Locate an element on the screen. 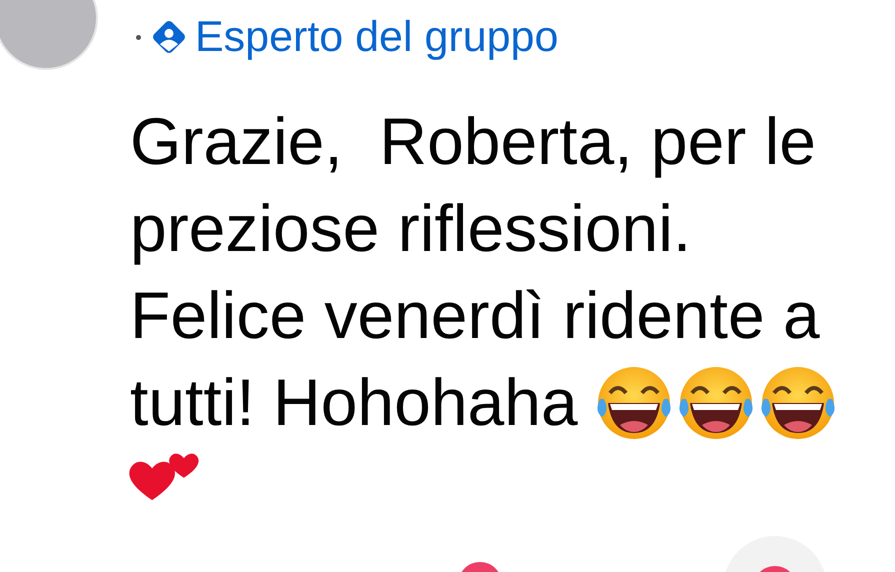 The width and height of the screenshot is (895, 572). comment-line: tutti! Hohohaha is located at coordinates (354, 402).